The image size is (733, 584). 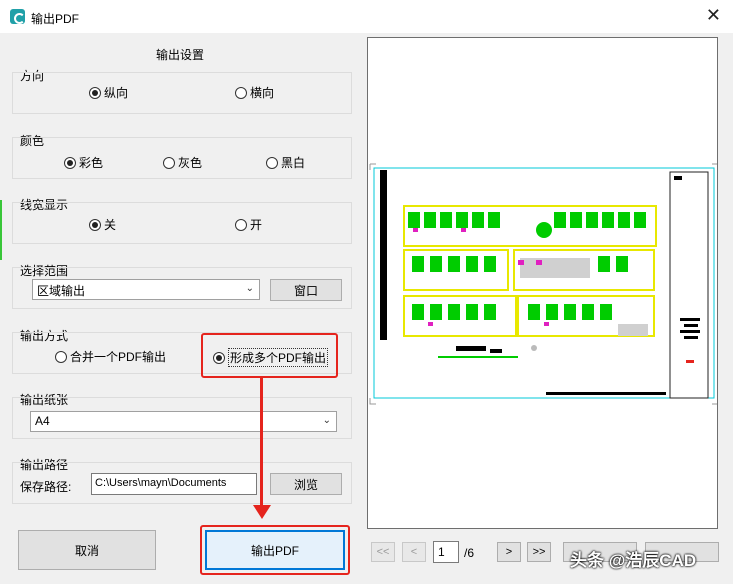 I want to click on save-path-label: 保存路径:, so click(x=46, y=487).